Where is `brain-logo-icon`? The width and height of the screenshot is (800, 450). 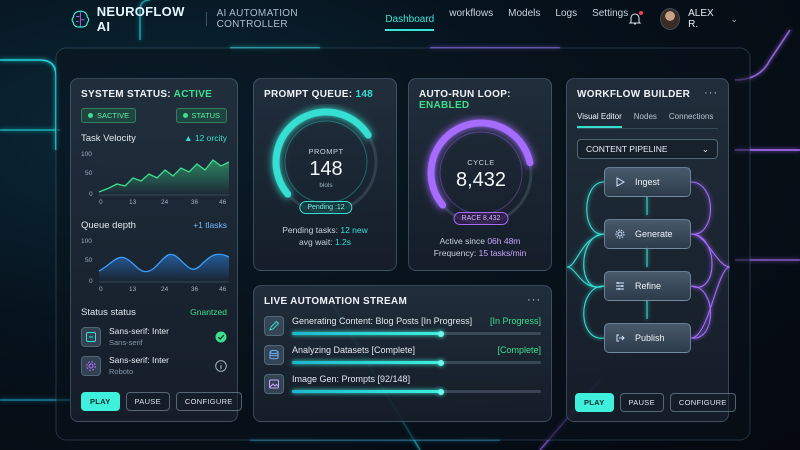
brain-logo-icon is located at coordinates (80, 19).